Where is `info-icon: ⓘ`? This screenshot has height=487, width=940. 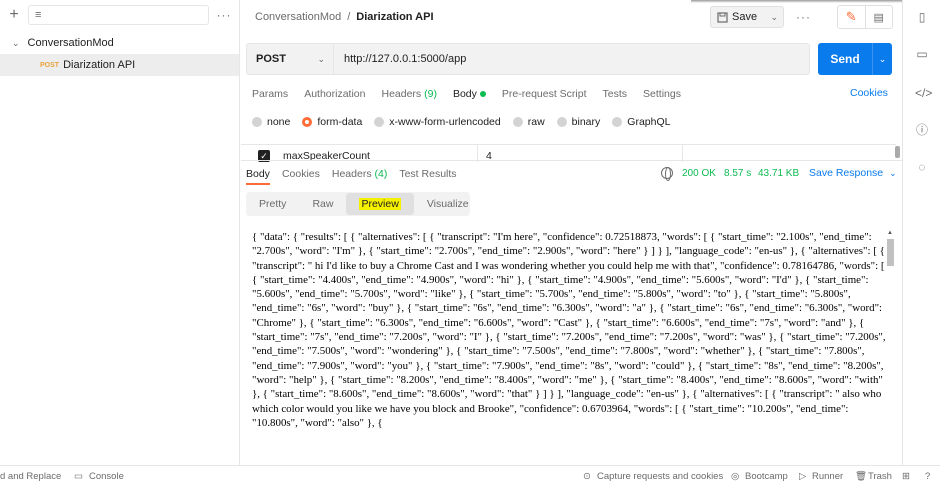 info-icon: ⓘ is located at coordinates (922, 130).